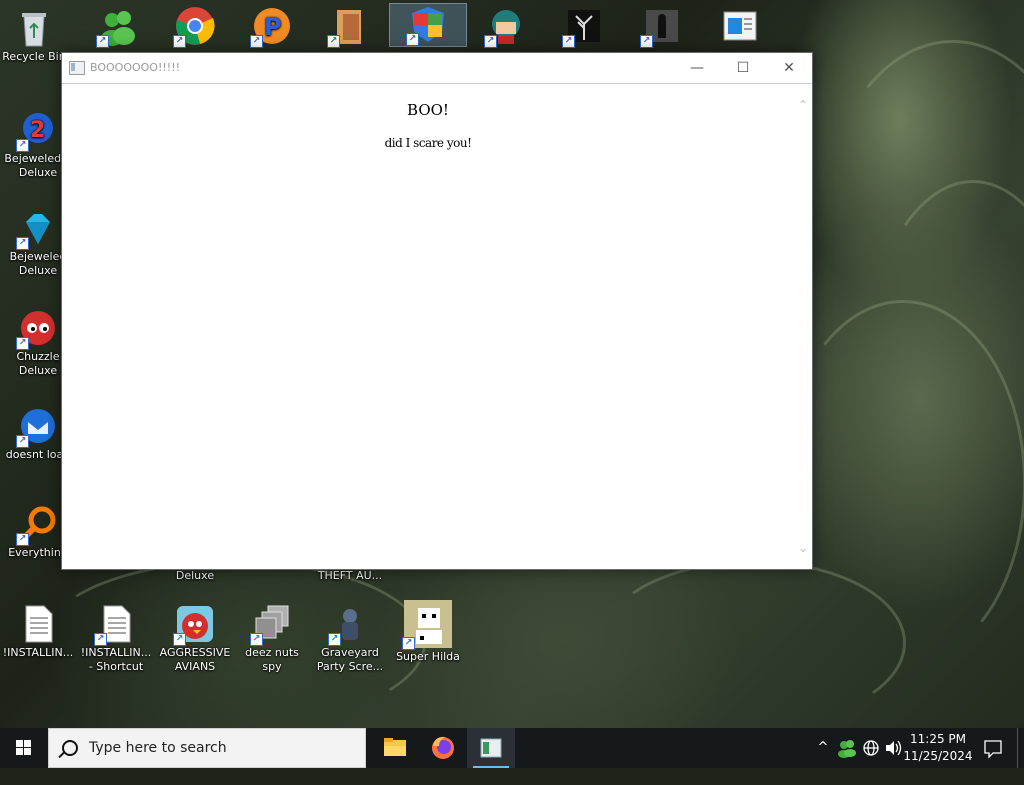 The height and width of the screenshot is (785, 1024). What do you see at coordinates (871, 748) in the screenshot?
I see `network-globe-icon` at bounding box center [871, 748].